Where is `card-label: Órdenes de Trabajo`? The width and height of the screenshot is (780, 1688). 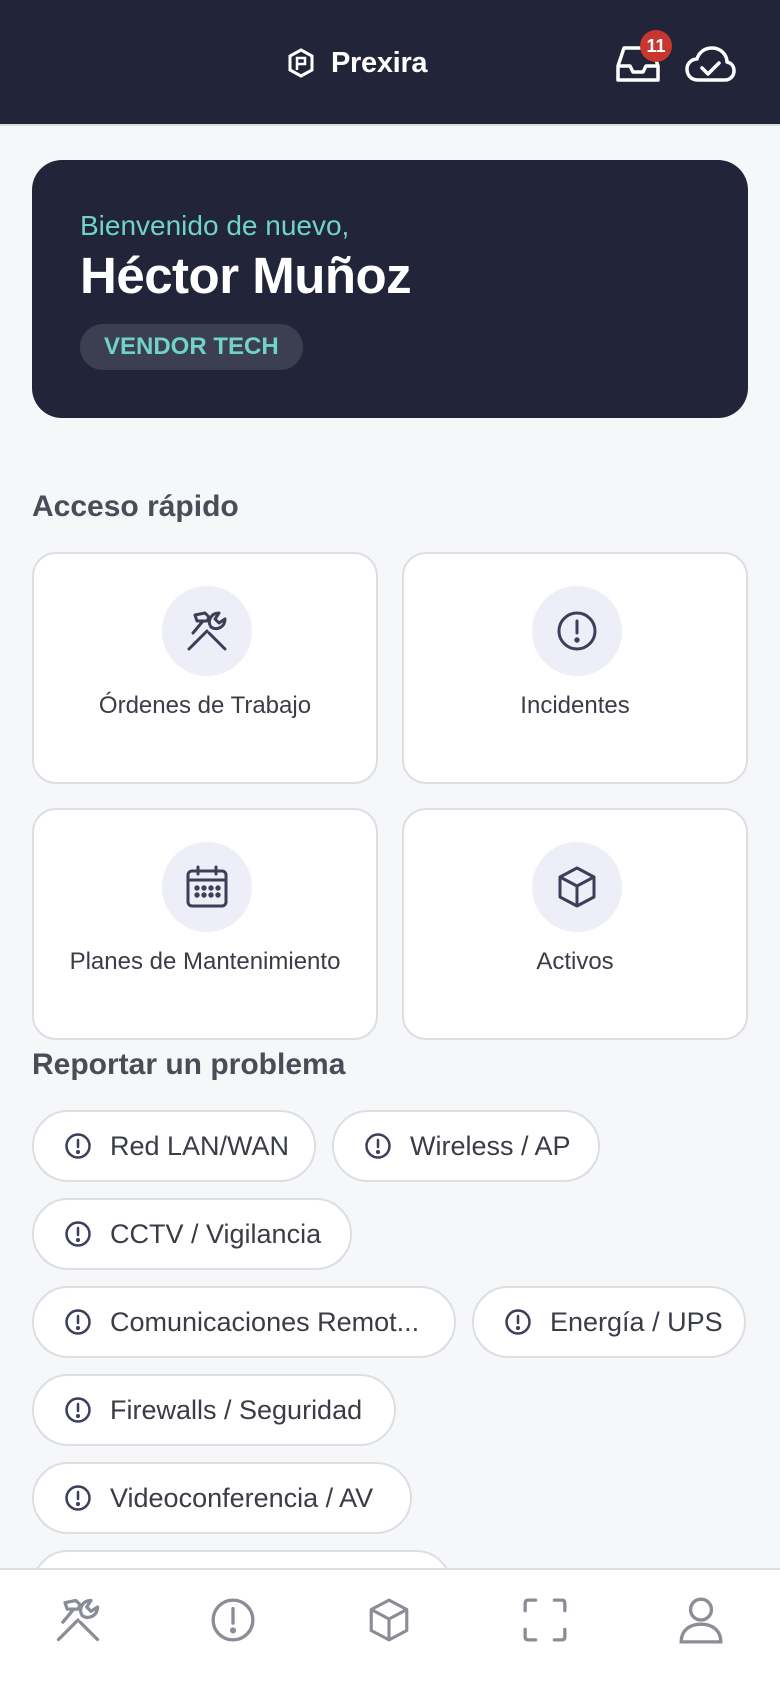
card-label: Órdenes de Trabajo is located at coordinates (205, 705).